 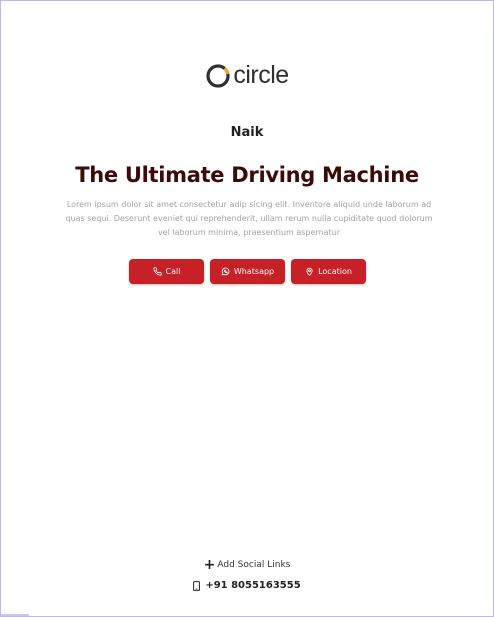 I want to click on location-button-label: Location, so click(x=335, y=271).